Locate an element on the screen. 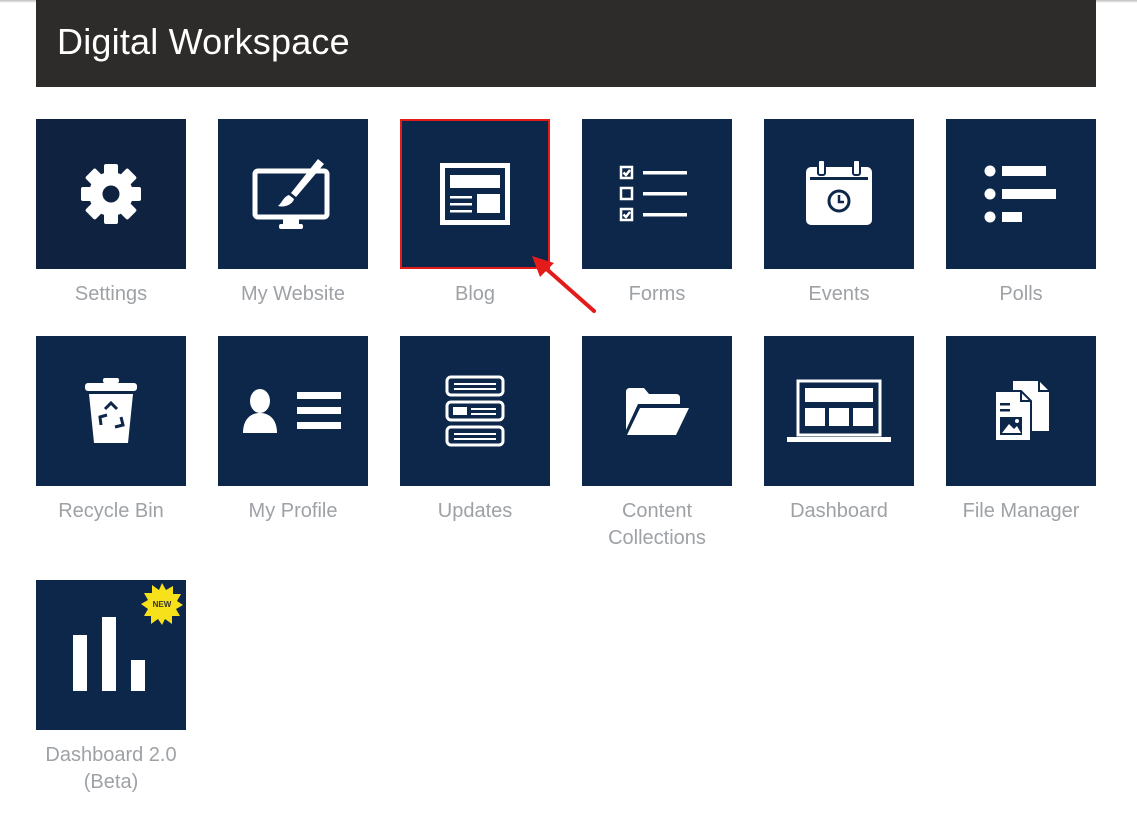  tile-recycle-bin-box is located at coordinates (111, 411).